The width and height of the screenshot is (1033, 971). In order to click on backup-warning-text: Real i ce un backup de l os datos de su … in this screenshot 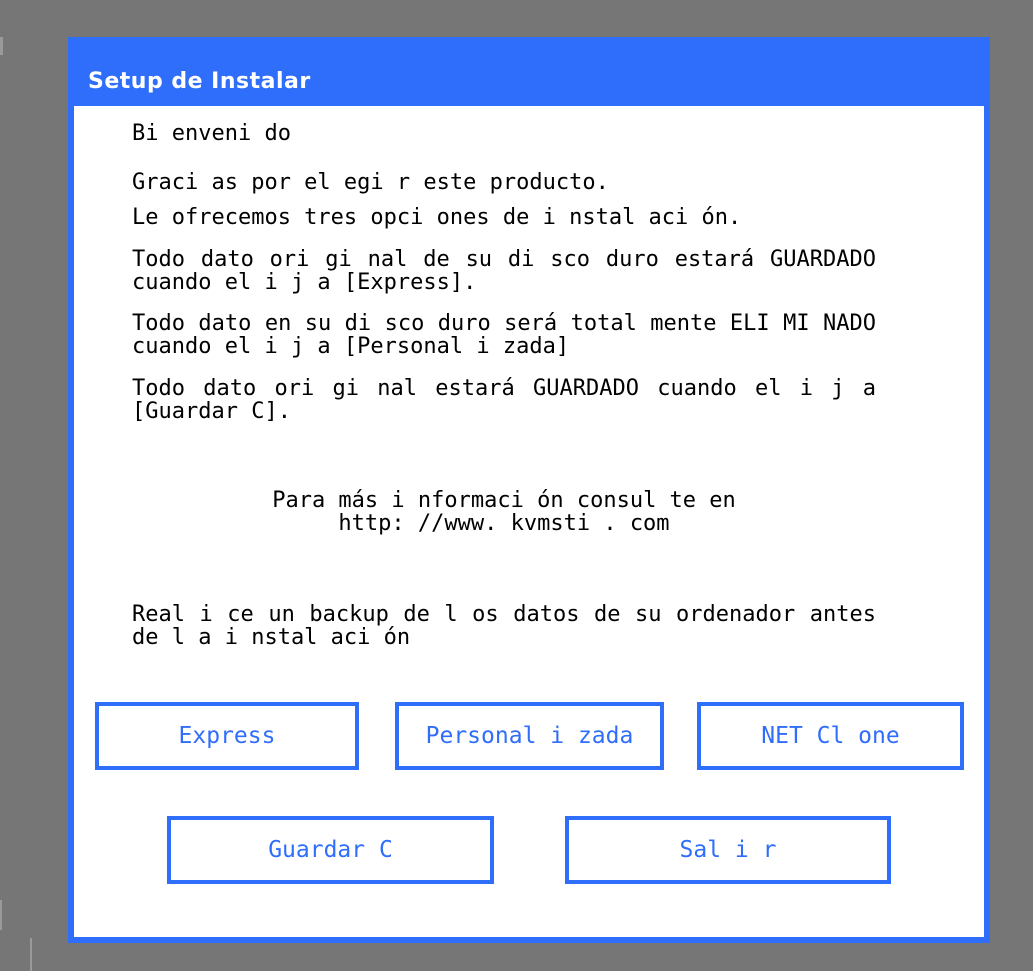, I will do `click(504, 626)`.